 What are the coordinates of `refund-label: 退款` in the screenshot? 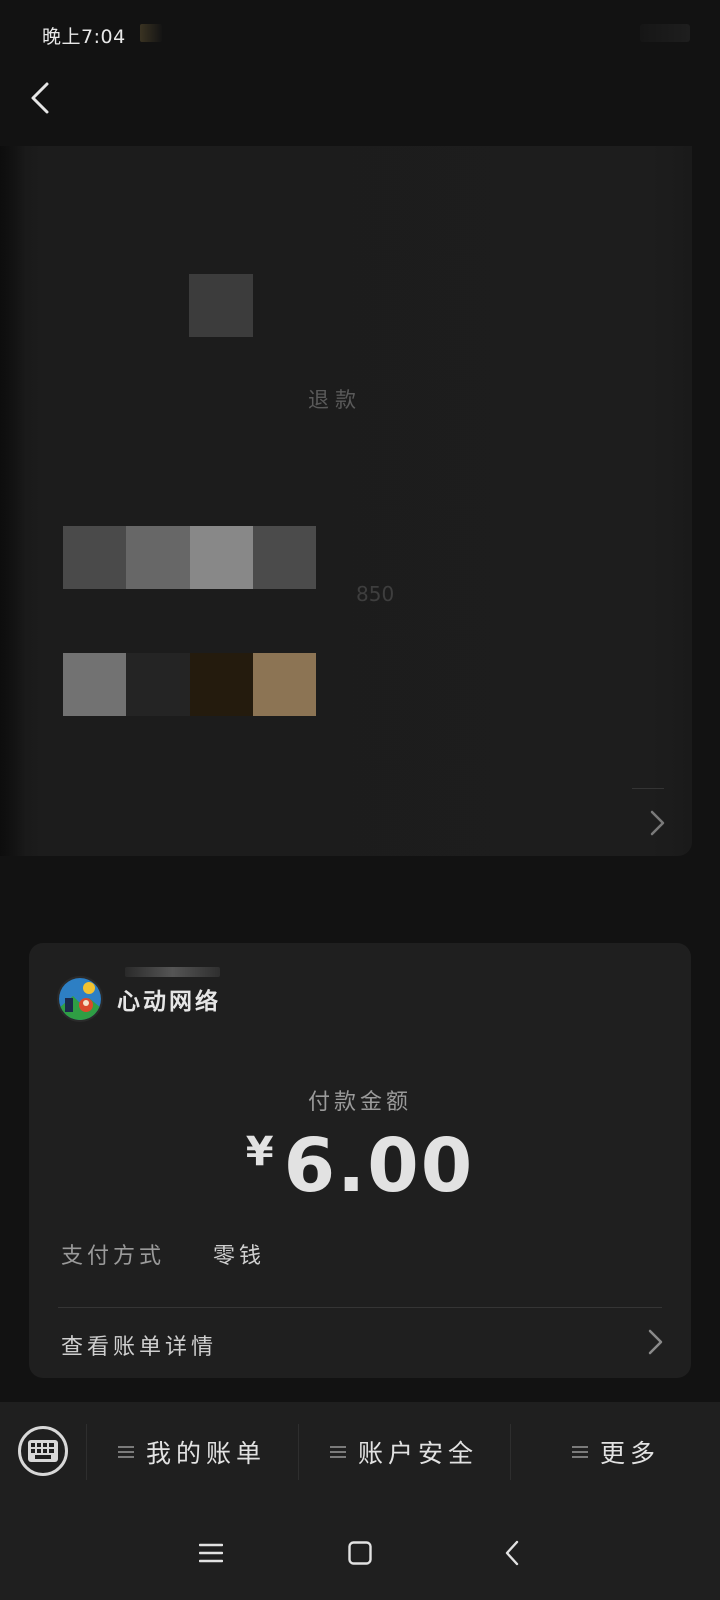 It's located at (335, 400).